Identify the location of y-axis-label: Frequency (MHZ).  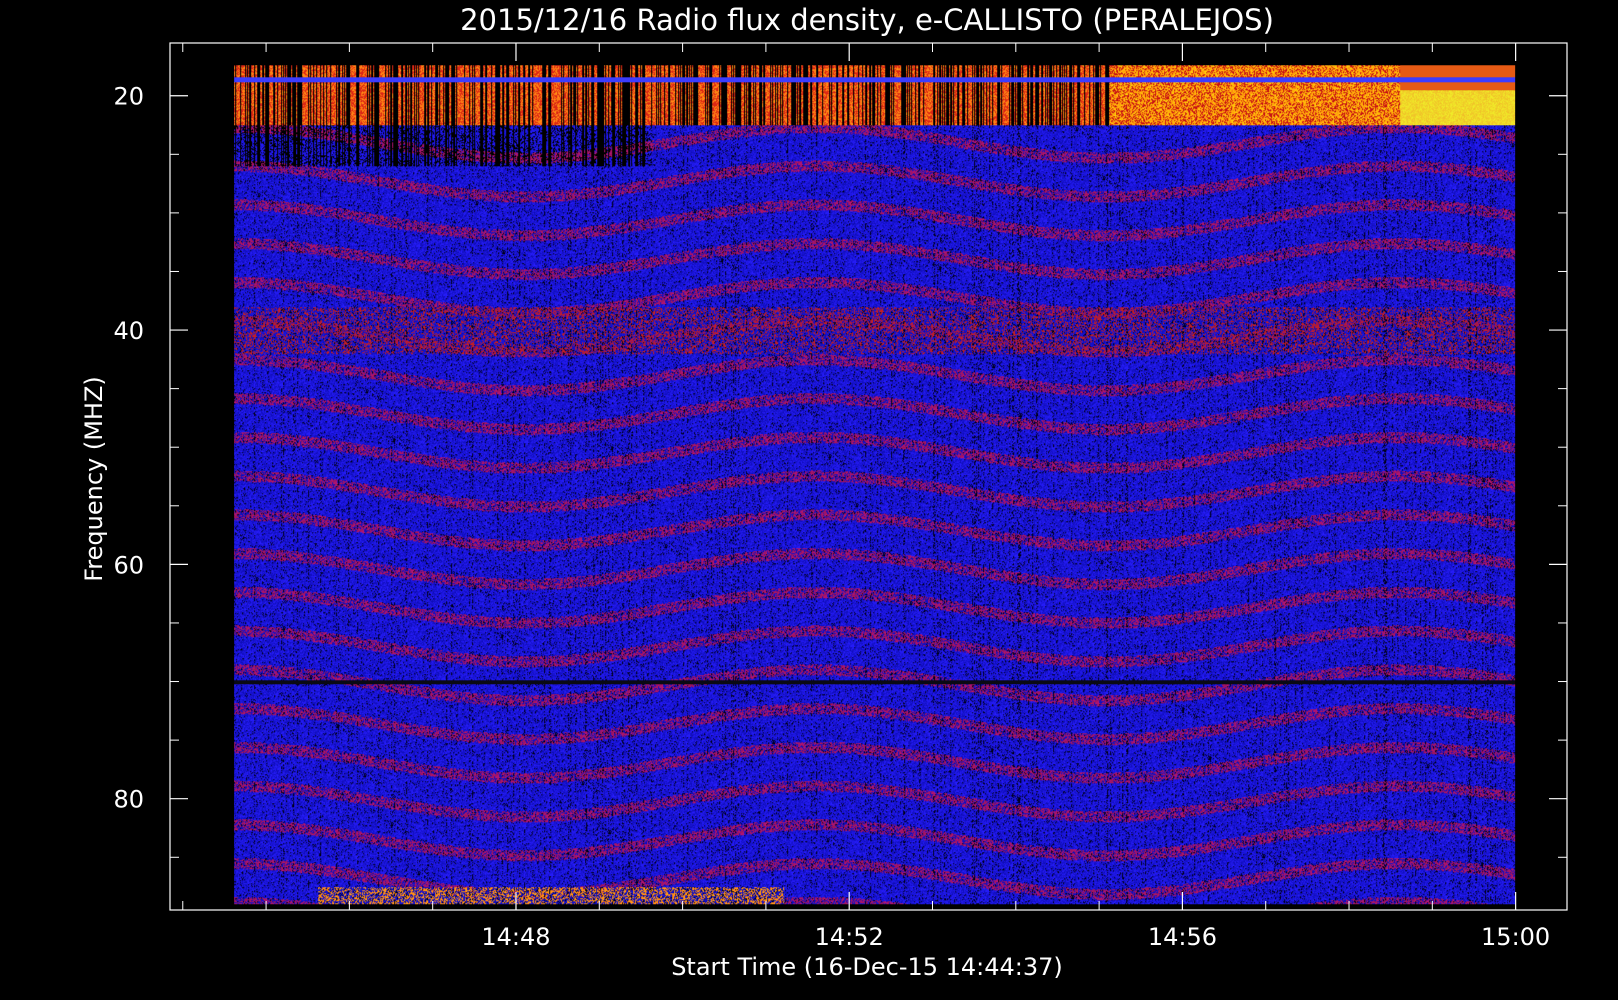
(94, 479).